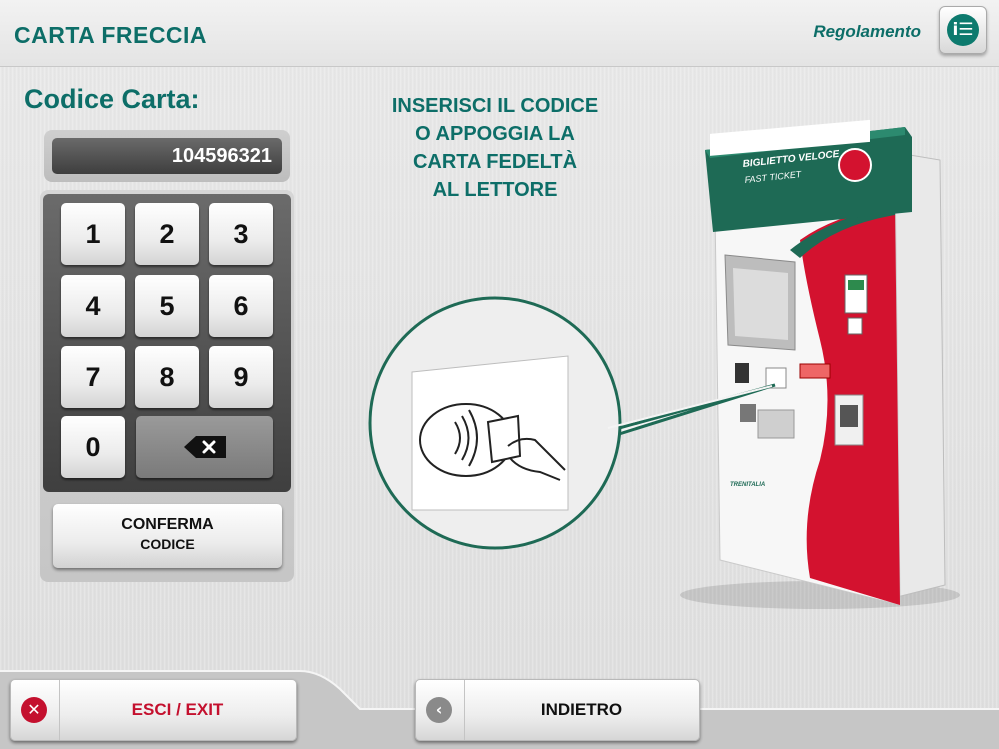  Describe the element at coordinates (495, 106) in the screenshot. I see `instructions-line-1: INSERISCI IL CODICE` at that location.